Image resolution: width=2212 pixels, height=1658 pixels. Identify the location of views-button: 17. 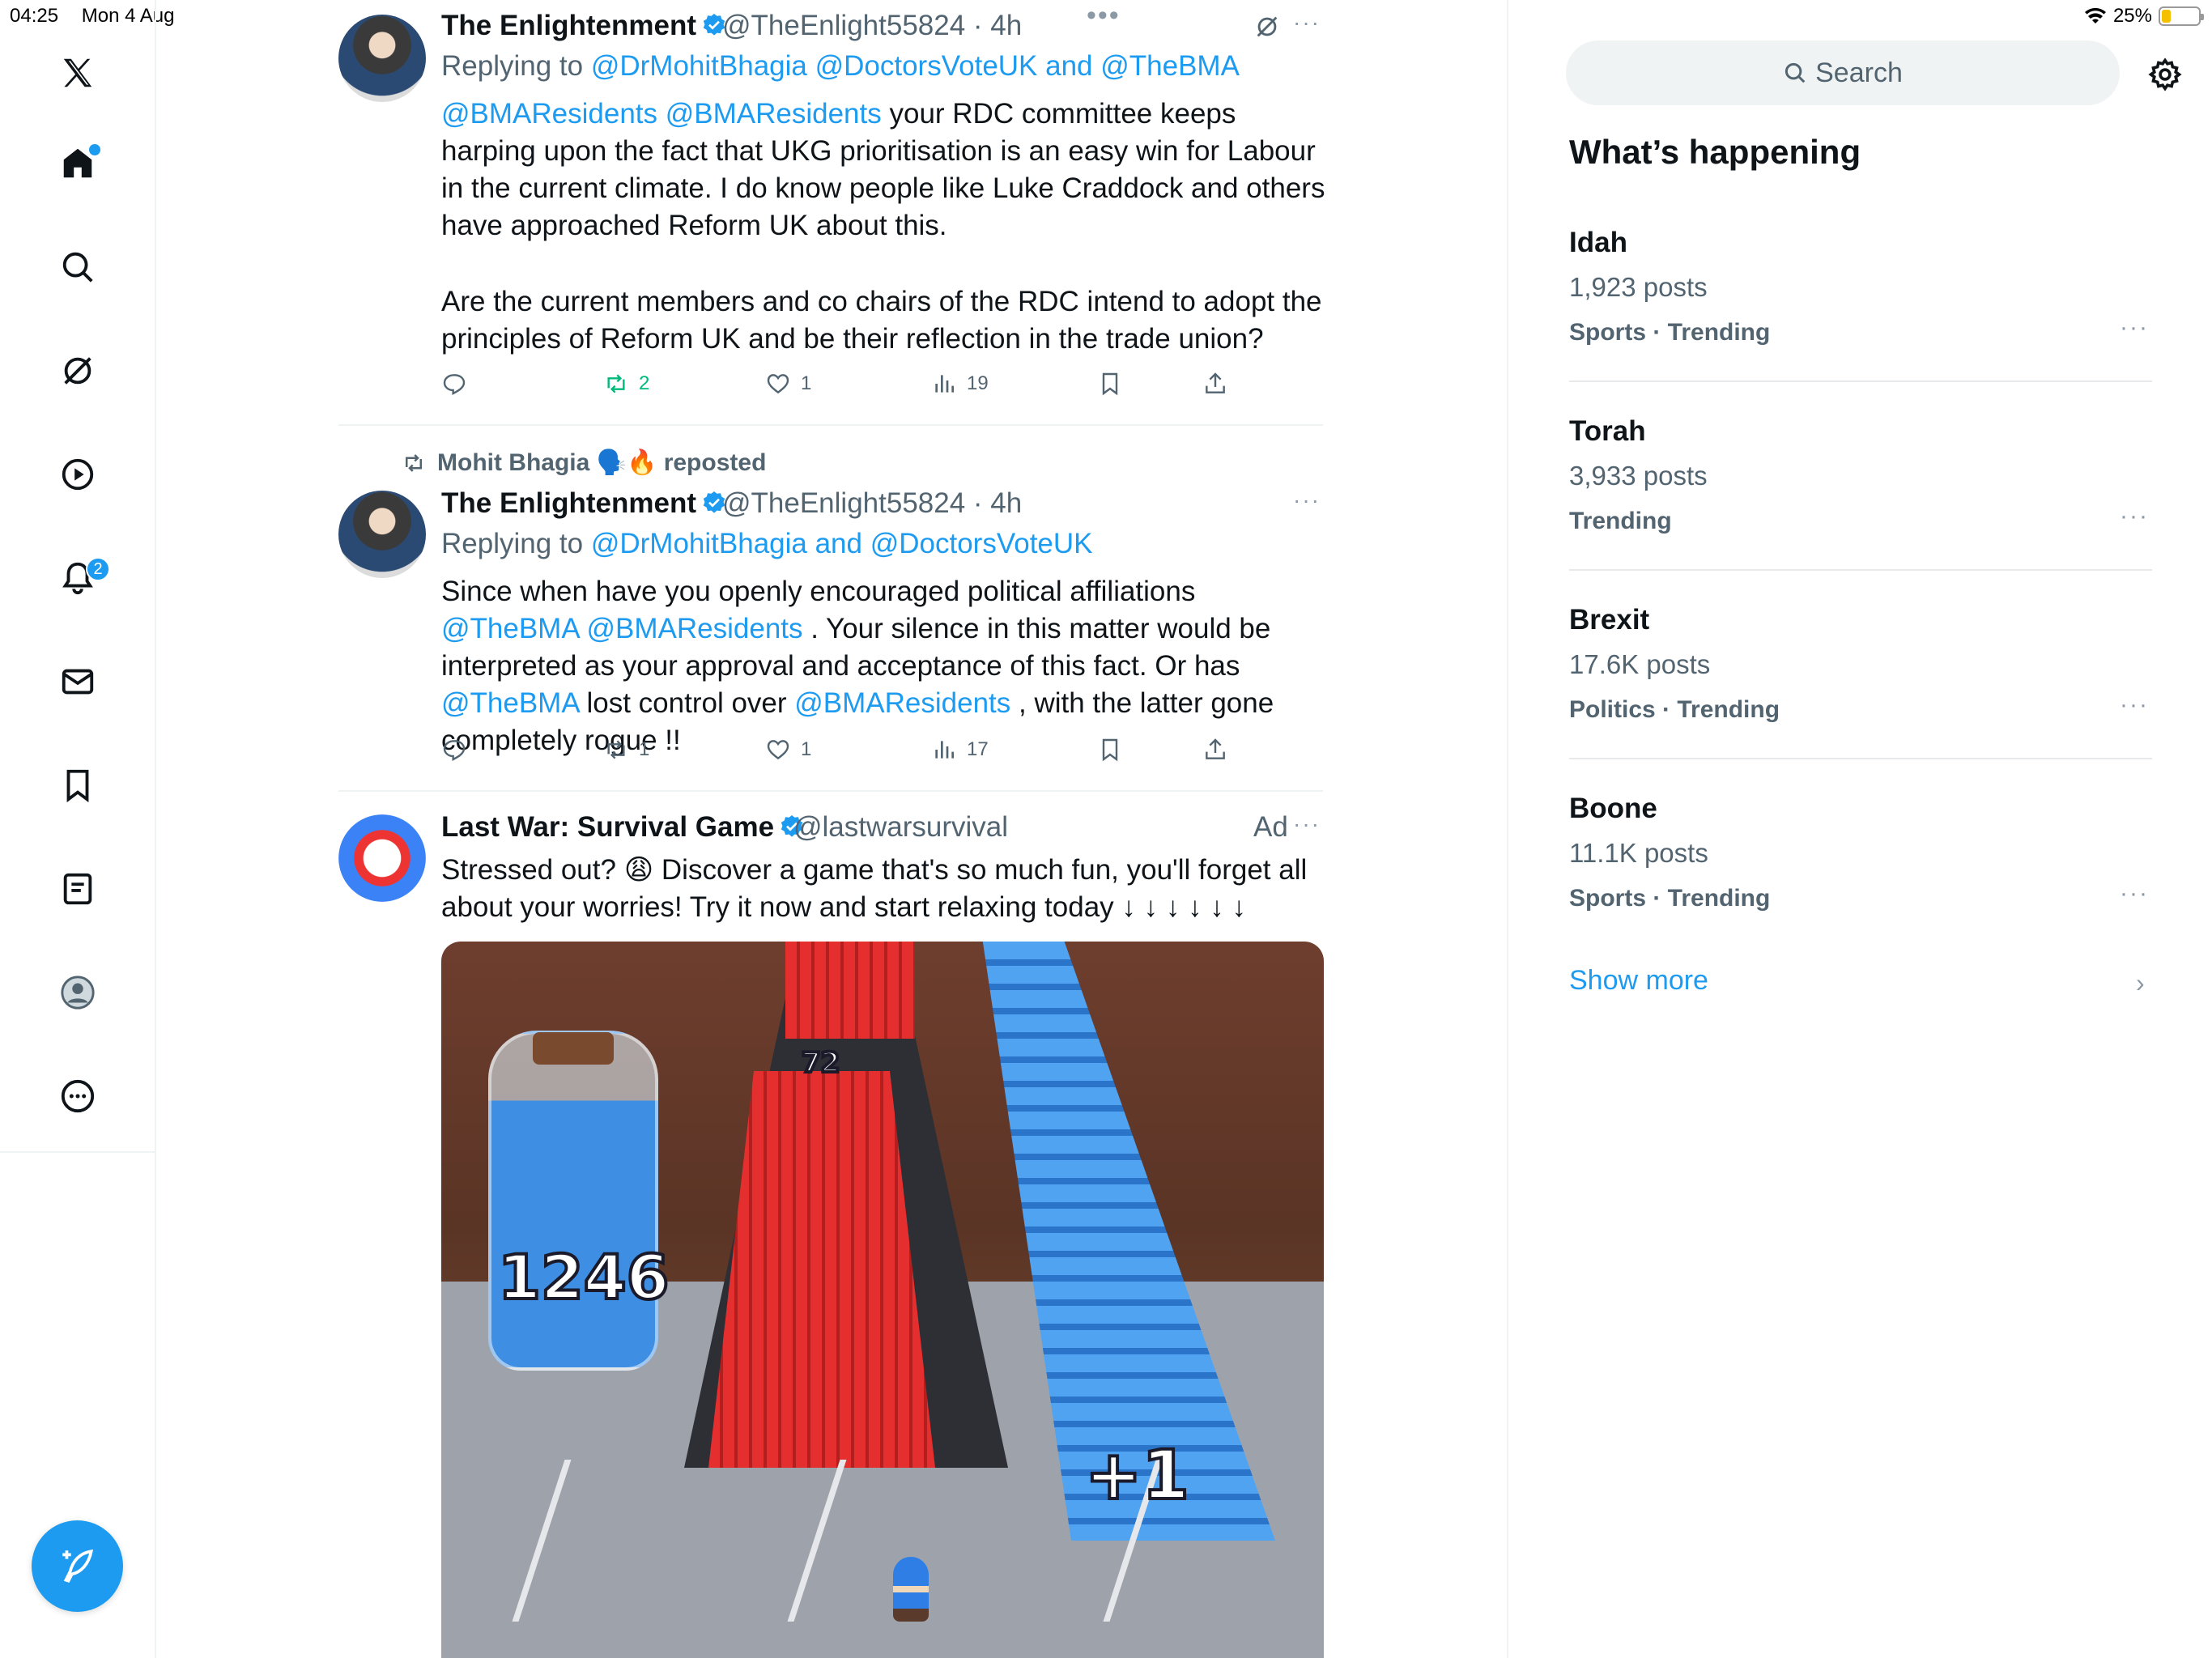
(960, 750).